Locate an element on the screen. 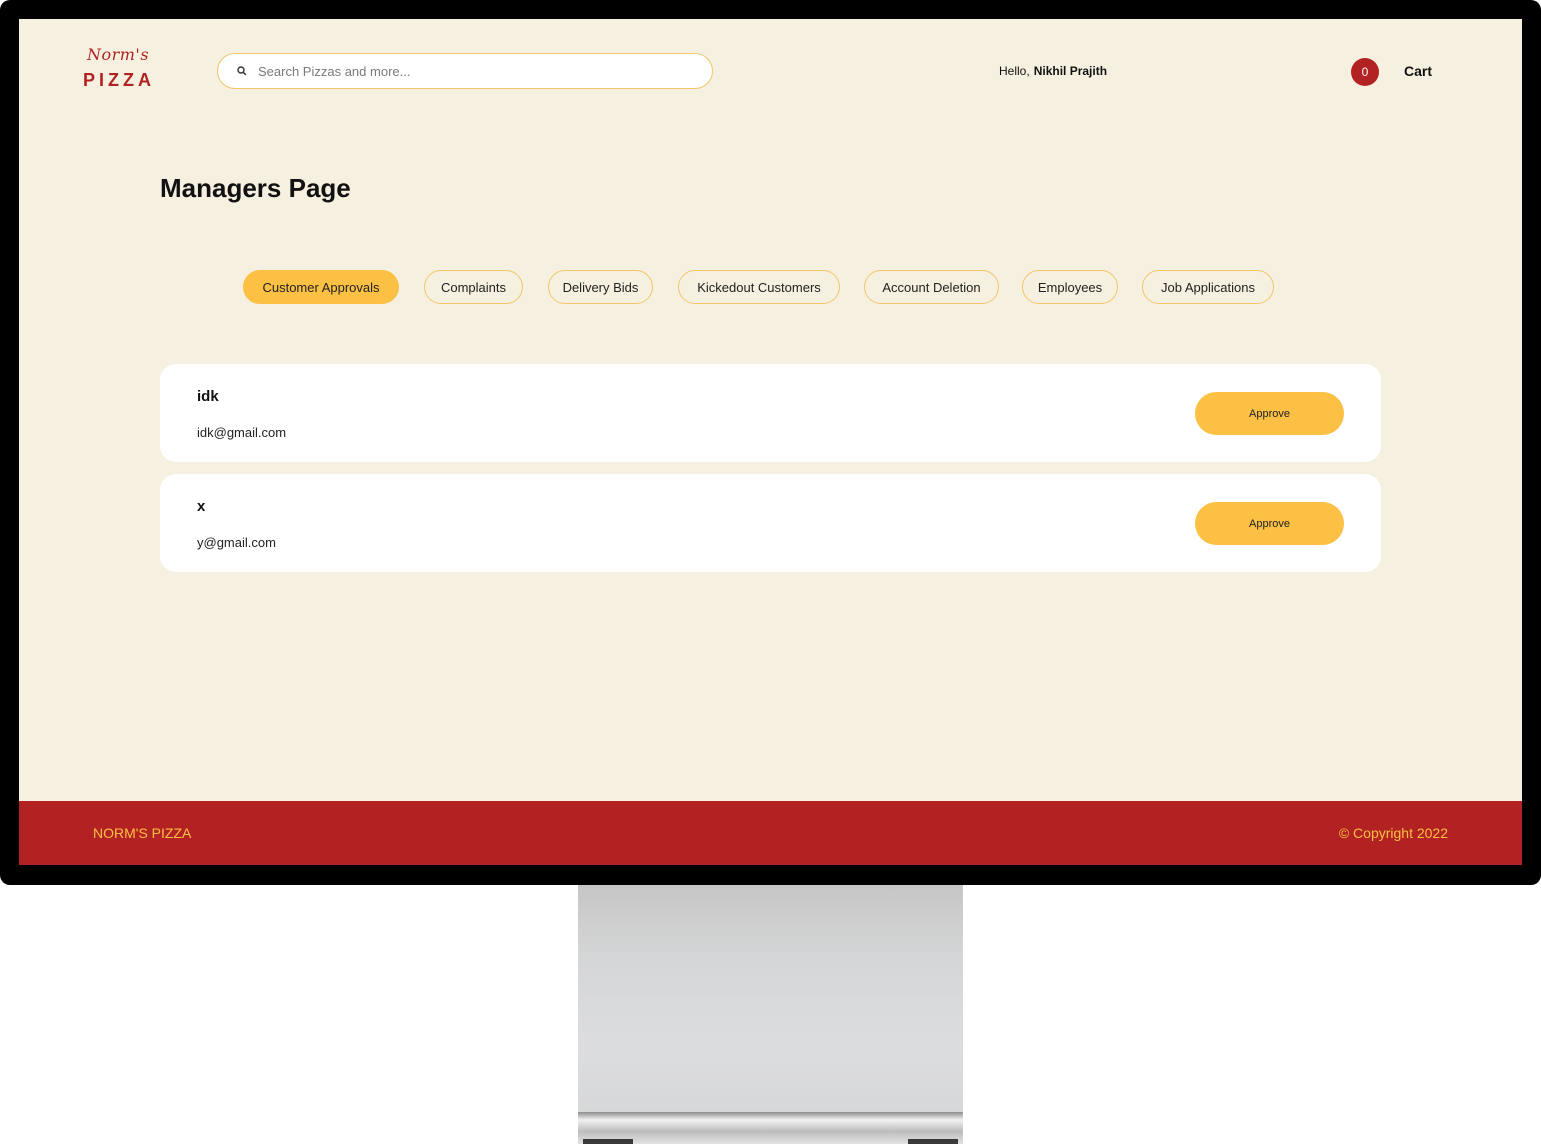  approval-card: x y@gmail.com Approve is located at coordinates (770, 523).